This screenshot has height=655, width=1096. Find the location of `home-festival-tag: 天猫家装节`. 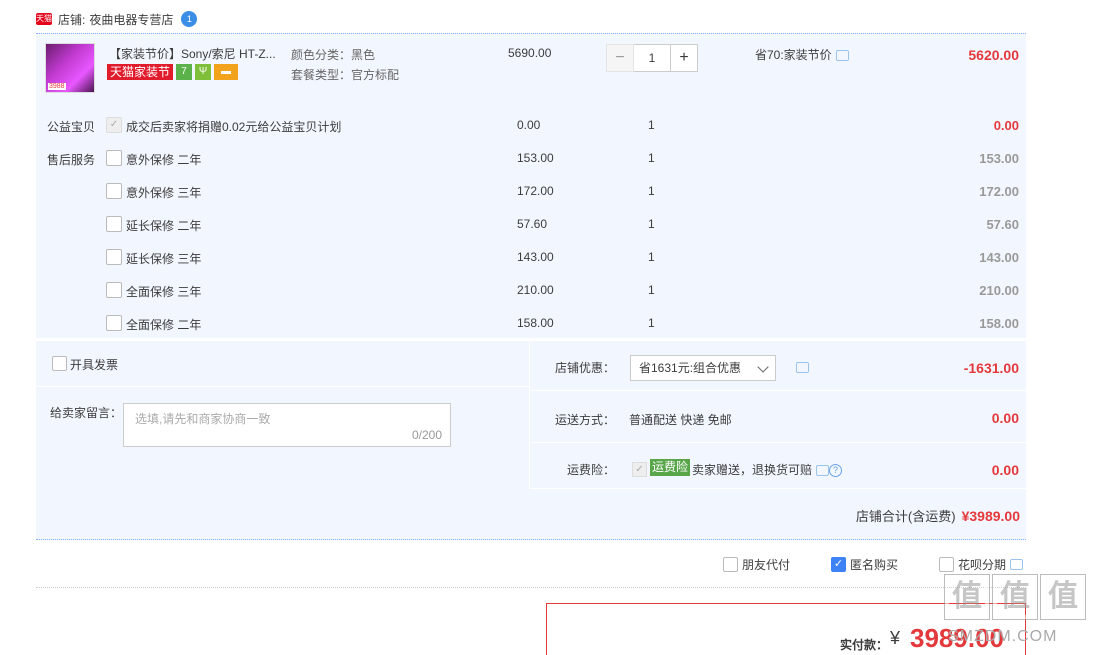

home-festival-tag: 天猫家装节 is located at coordinates (140, 72).